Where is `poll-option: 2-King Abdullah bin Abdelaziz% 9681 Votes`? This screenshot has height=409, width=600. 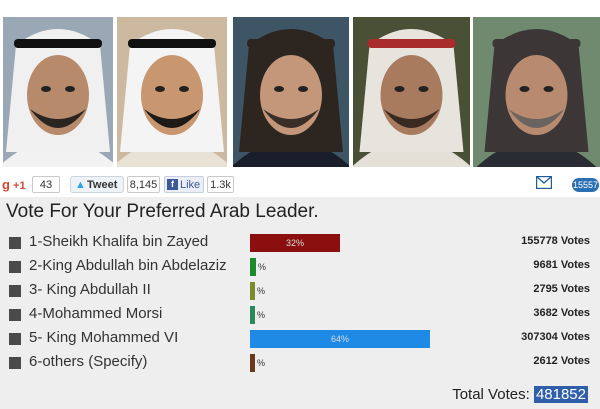 poll-option: 2-King Abdullah bin Abdelaziz% 9681 Votes is located at coordinates (300, 267).